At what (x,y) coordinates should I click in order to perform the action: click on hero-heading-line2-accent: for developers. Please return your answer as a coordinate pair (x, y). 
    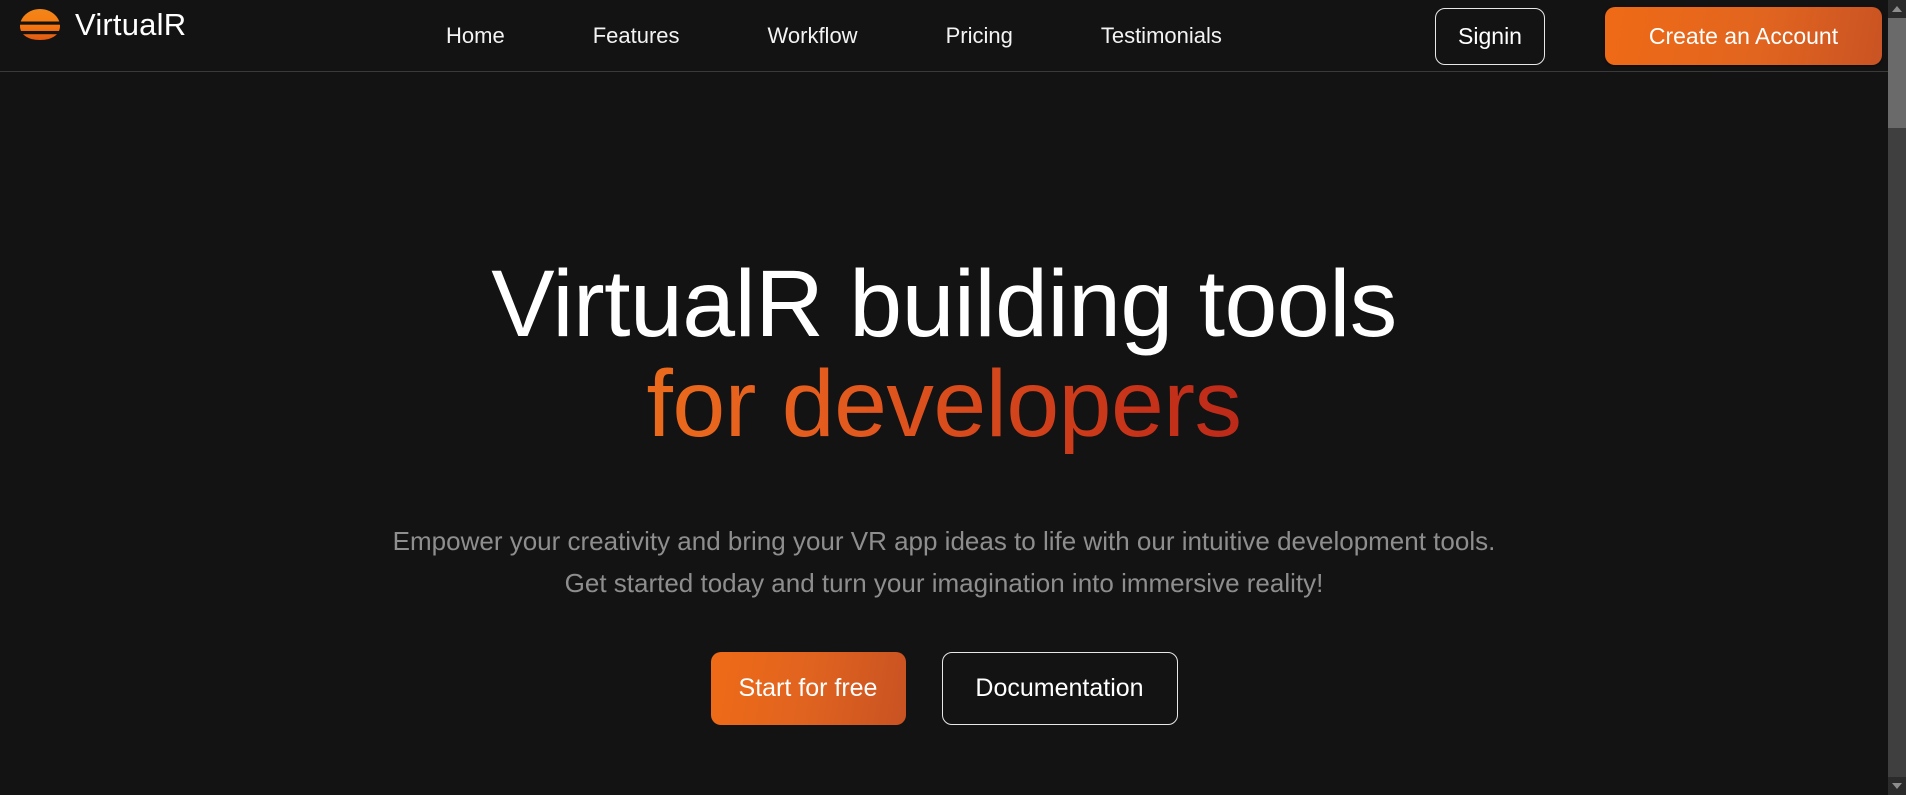
    Looking at the image, I should click on (944, 404).